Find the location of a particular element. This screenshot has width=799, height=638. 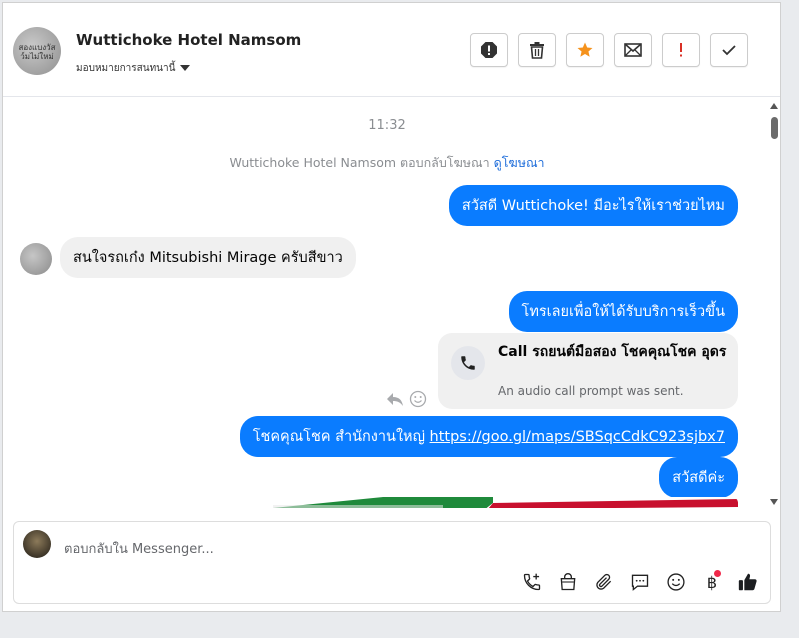

message-timestamp: 11:32 is located at coordinates (387, 125).